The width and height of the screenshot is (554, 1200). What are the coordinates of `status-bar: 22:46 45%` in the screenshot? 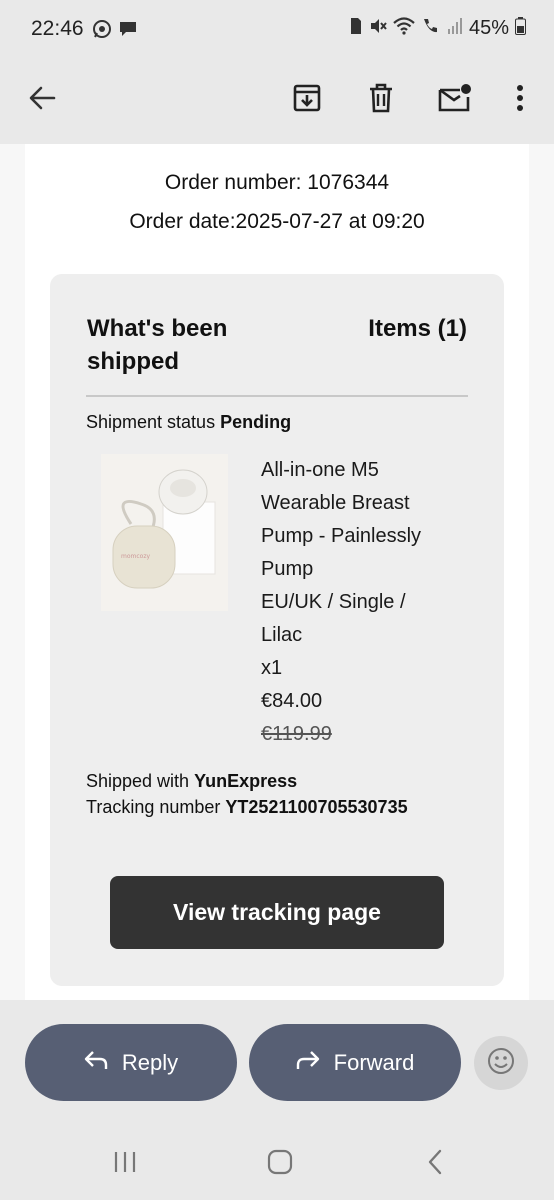 It's located at (277, 30).